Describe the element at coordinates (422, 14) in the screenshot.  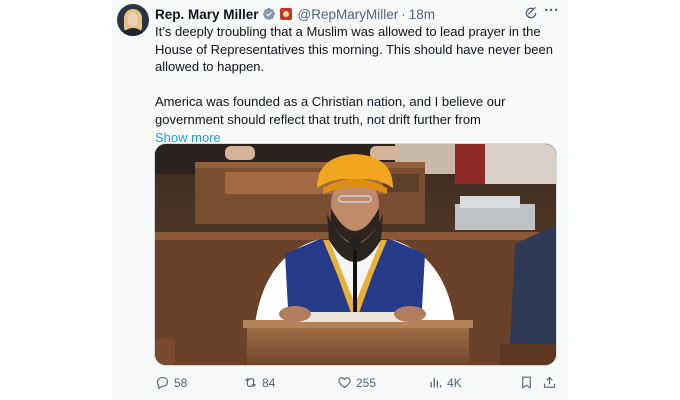
I see `timestamp: 18m` at that location.